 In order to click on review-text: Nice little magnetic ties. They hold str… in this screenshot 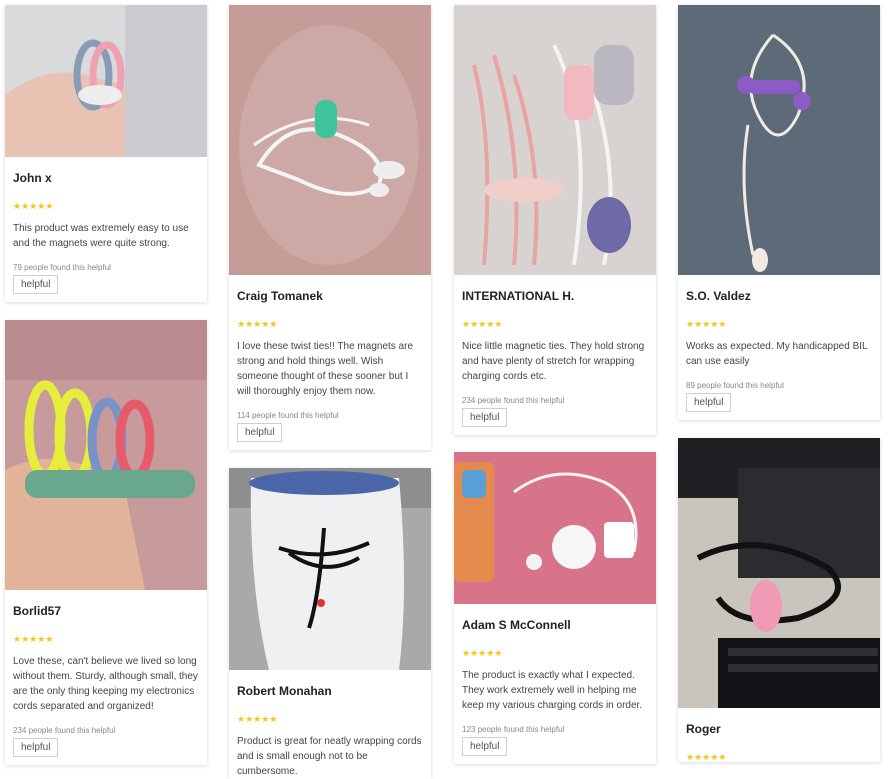, I will do `click(553, 361)`.